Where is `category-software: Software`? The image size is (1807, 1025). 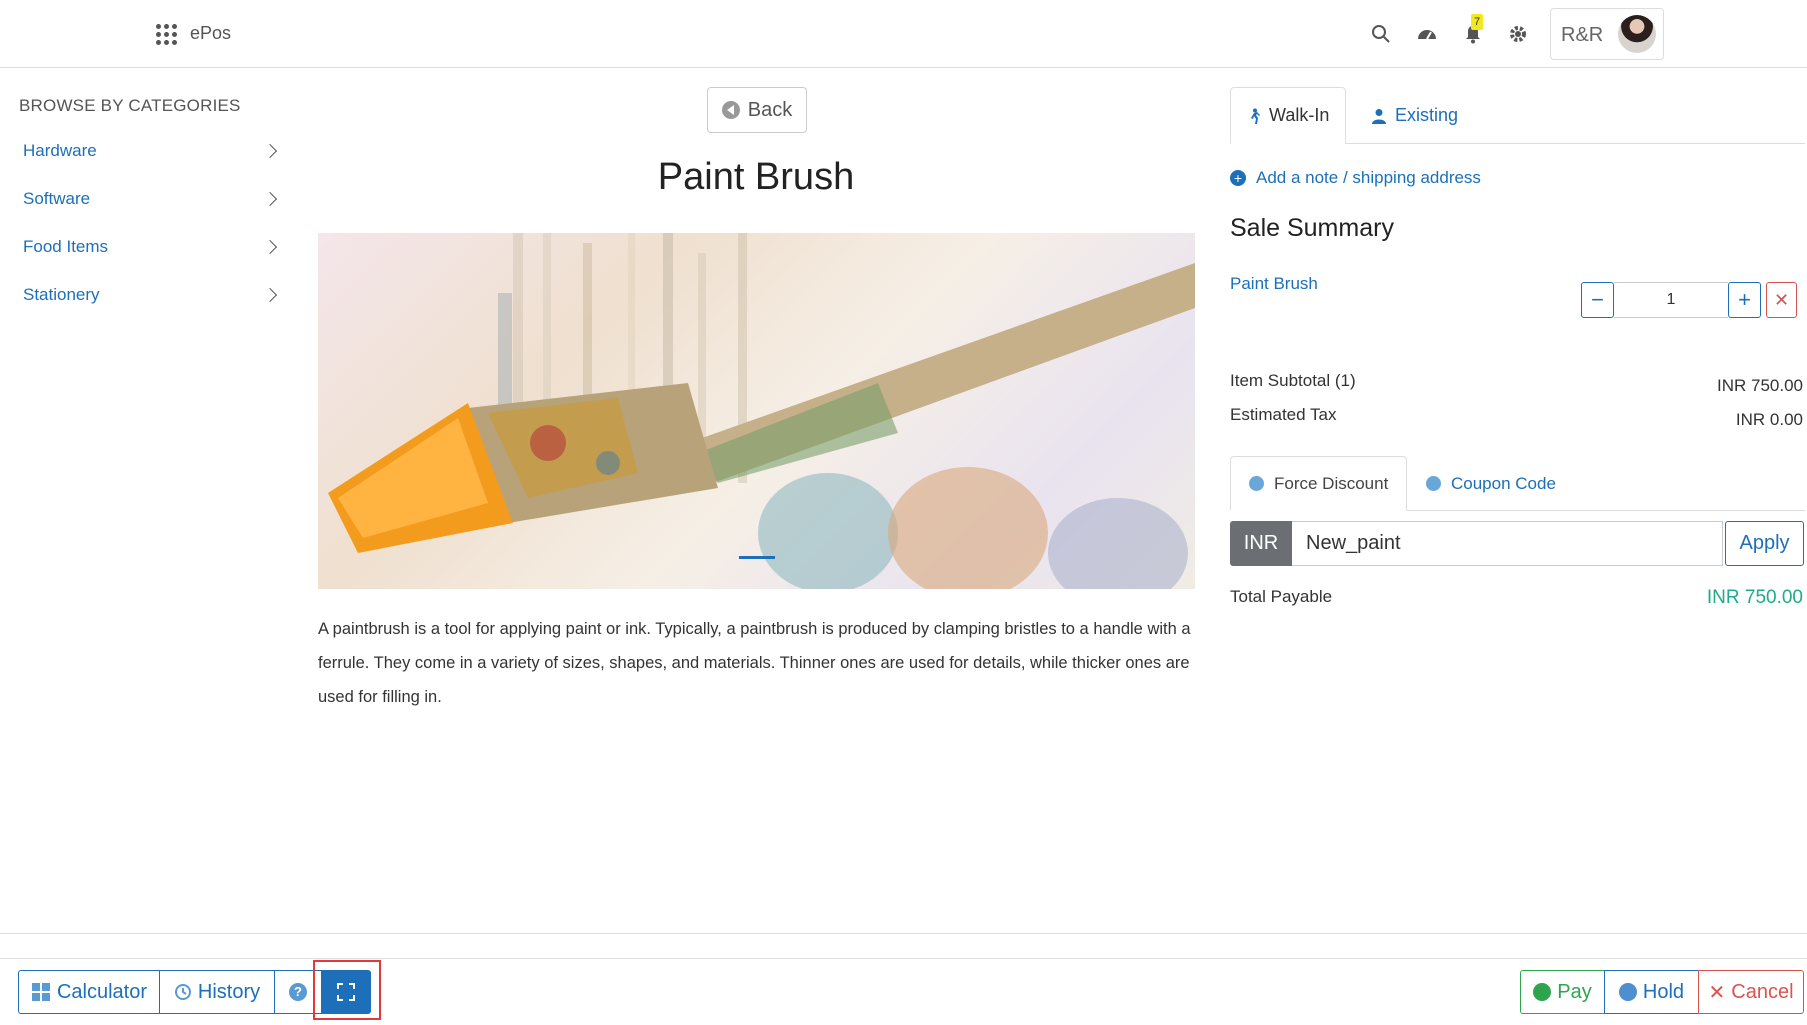 category-software: Software is located at coordinates (152, 199).